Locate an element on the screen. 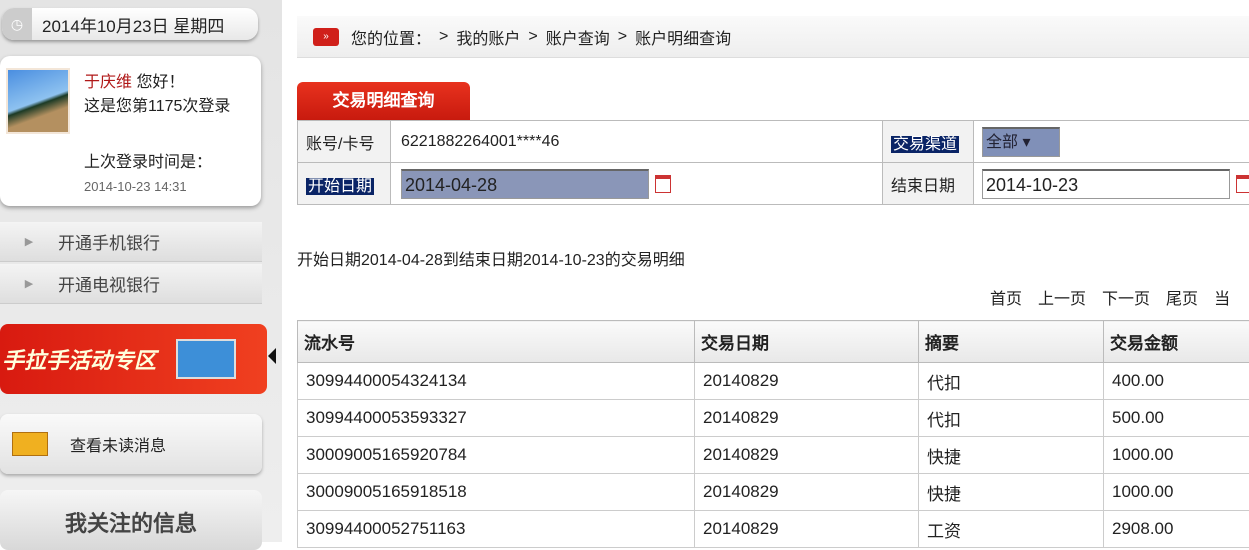  account-value: 6221882264001****46 is located at coordinates (637, 142).